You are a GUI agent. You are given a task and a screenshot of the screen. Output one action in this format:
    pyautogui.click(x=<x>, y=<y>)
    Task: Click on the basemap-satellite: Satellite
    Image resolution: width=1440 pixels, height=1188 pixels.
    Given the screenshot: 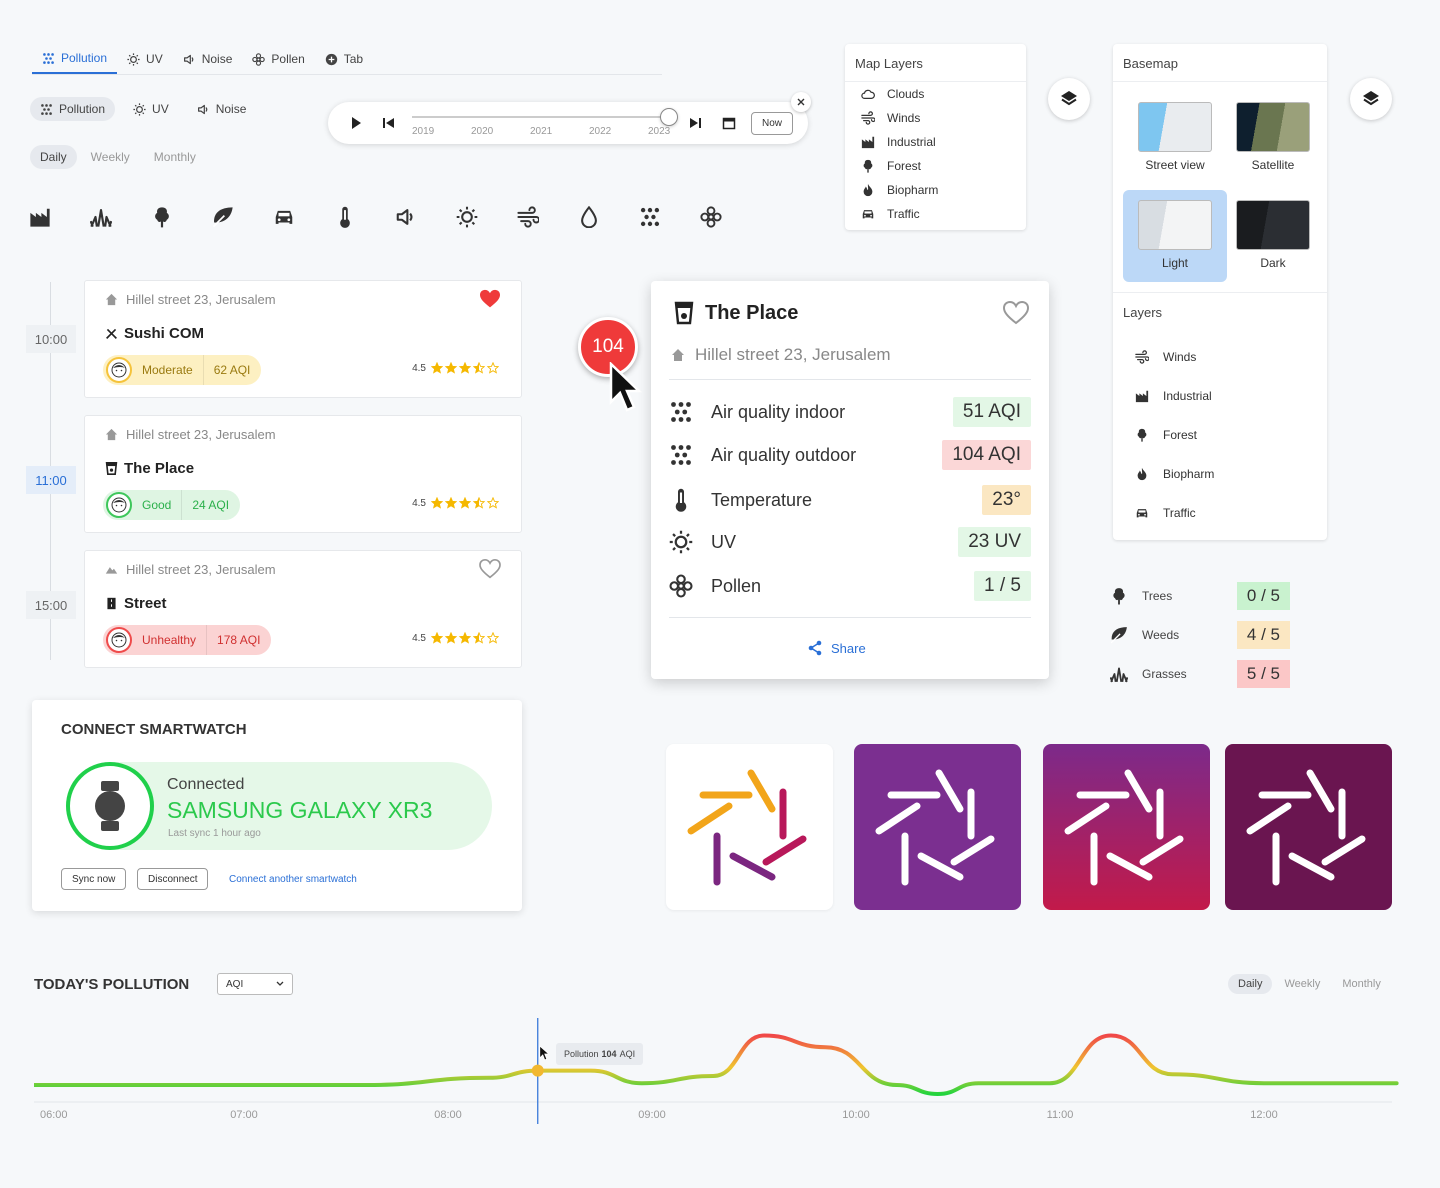 What is the action you would take?
    pyautogui.click(x=1273, y=138)
    